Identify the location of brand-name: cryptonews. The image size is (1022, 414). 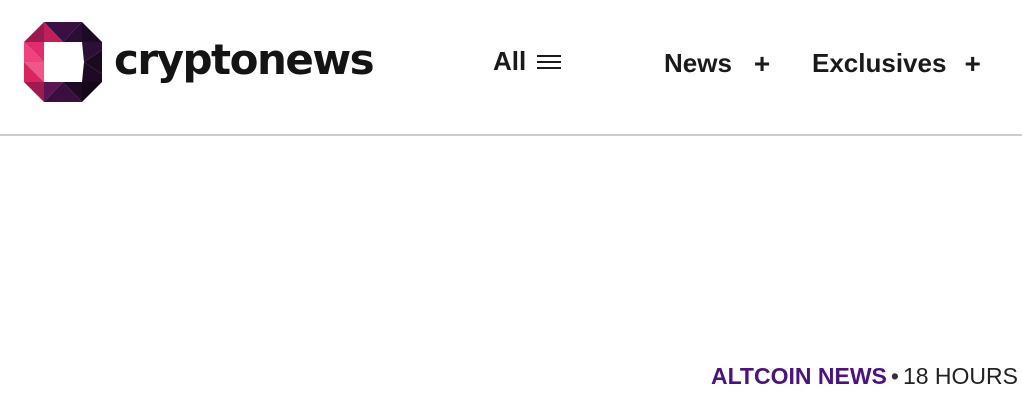
(244, 59).